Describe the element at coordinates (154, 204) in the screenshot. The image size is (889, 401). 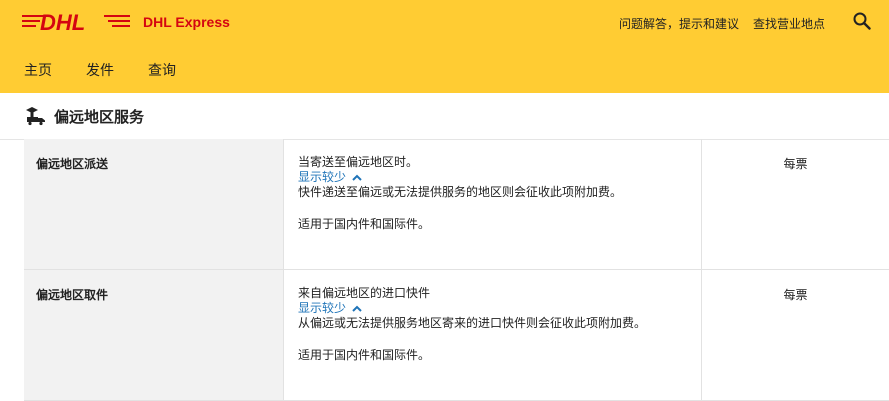
I see `row-name: 偏远地区派送` at that location.